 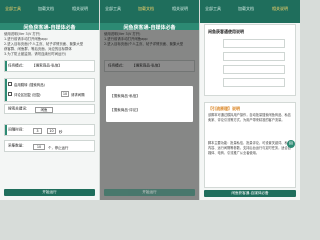 I want to click on delay-max-input: 10, so click(x=51, y=130).